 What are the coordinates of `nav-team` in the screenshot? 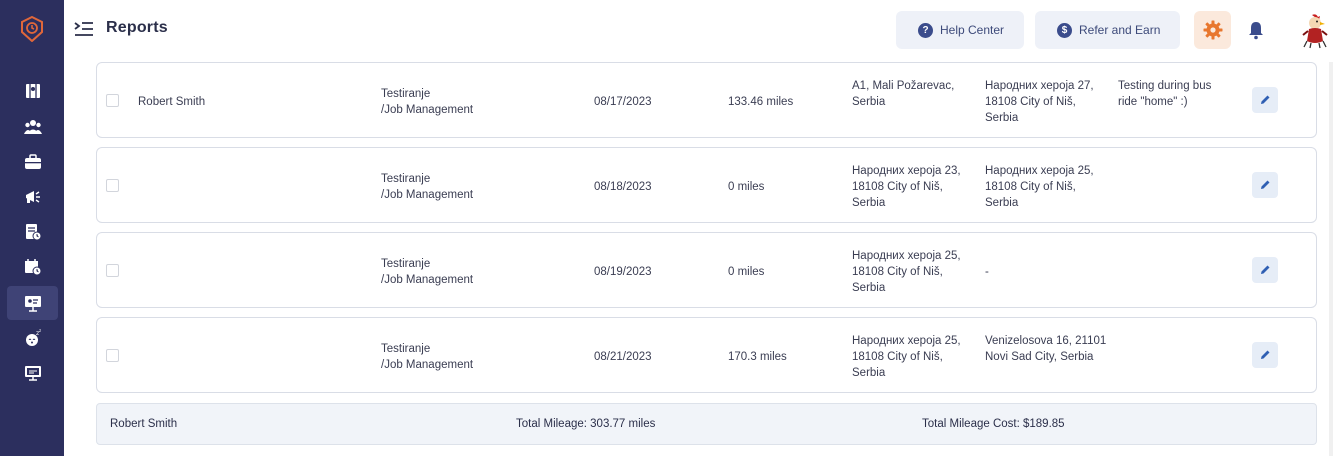 It's located at (32, 127).